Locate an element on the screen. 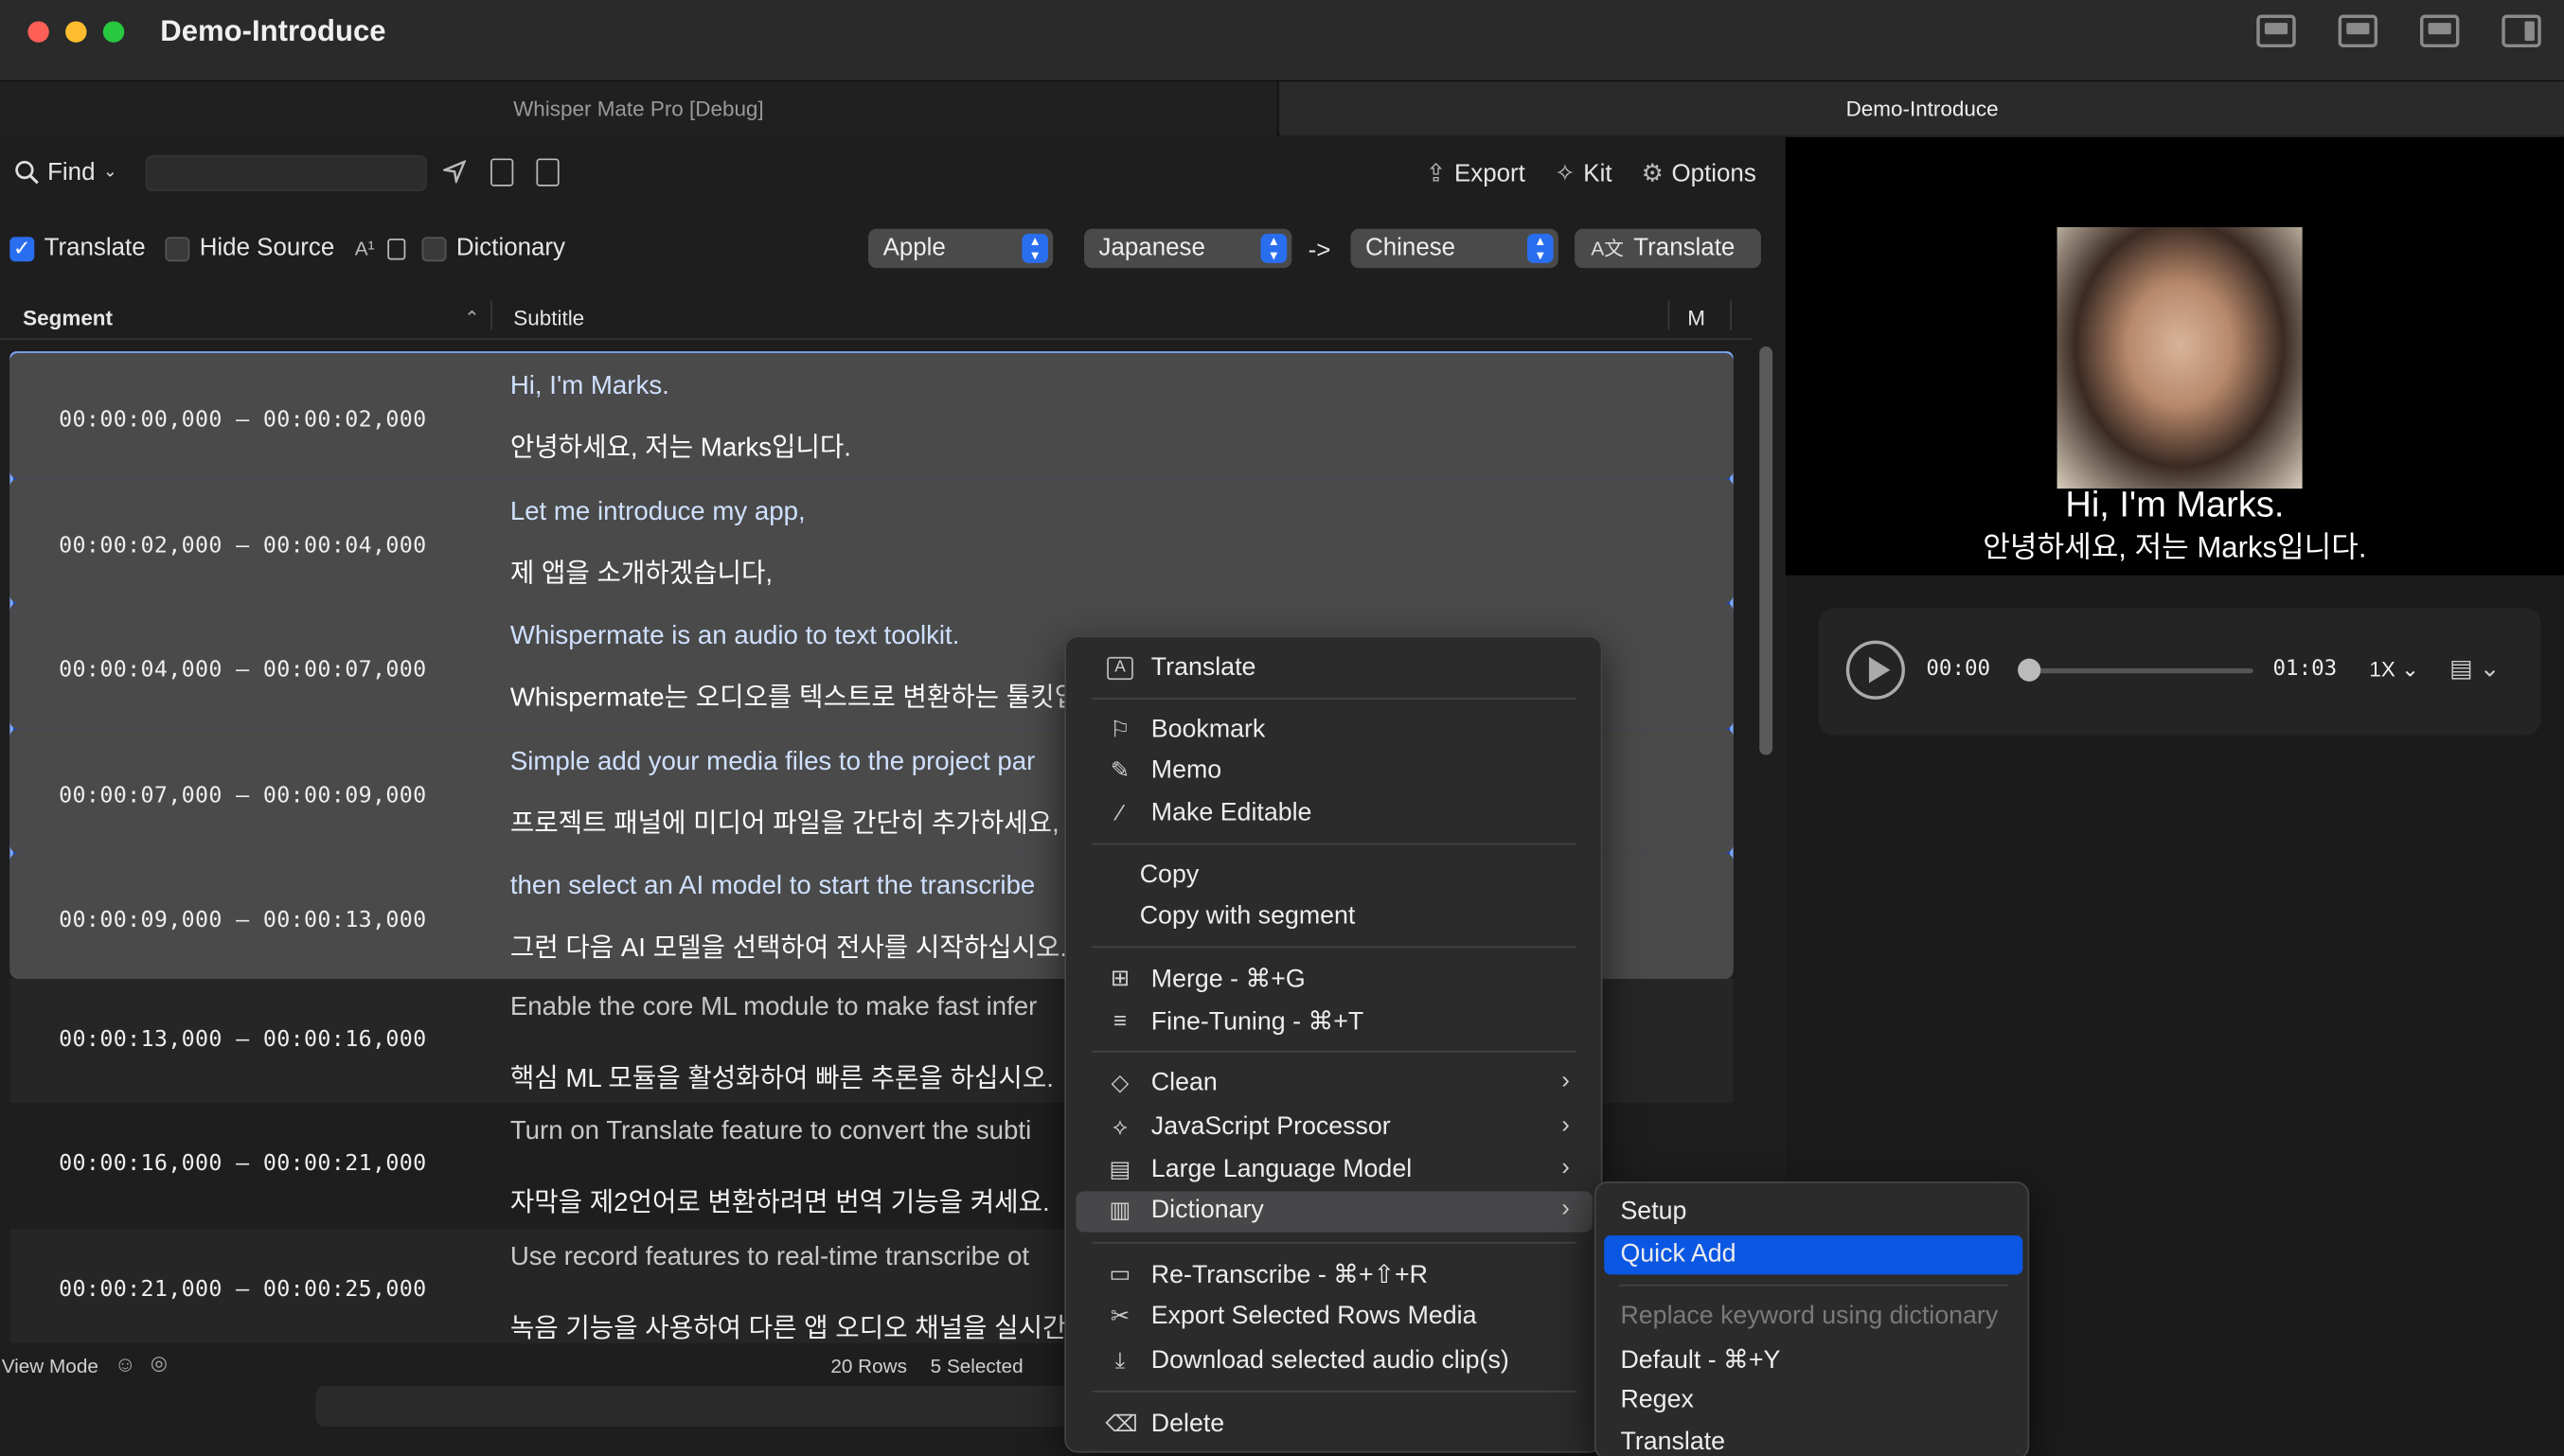  page-icon is located at coordinates (502, 172).